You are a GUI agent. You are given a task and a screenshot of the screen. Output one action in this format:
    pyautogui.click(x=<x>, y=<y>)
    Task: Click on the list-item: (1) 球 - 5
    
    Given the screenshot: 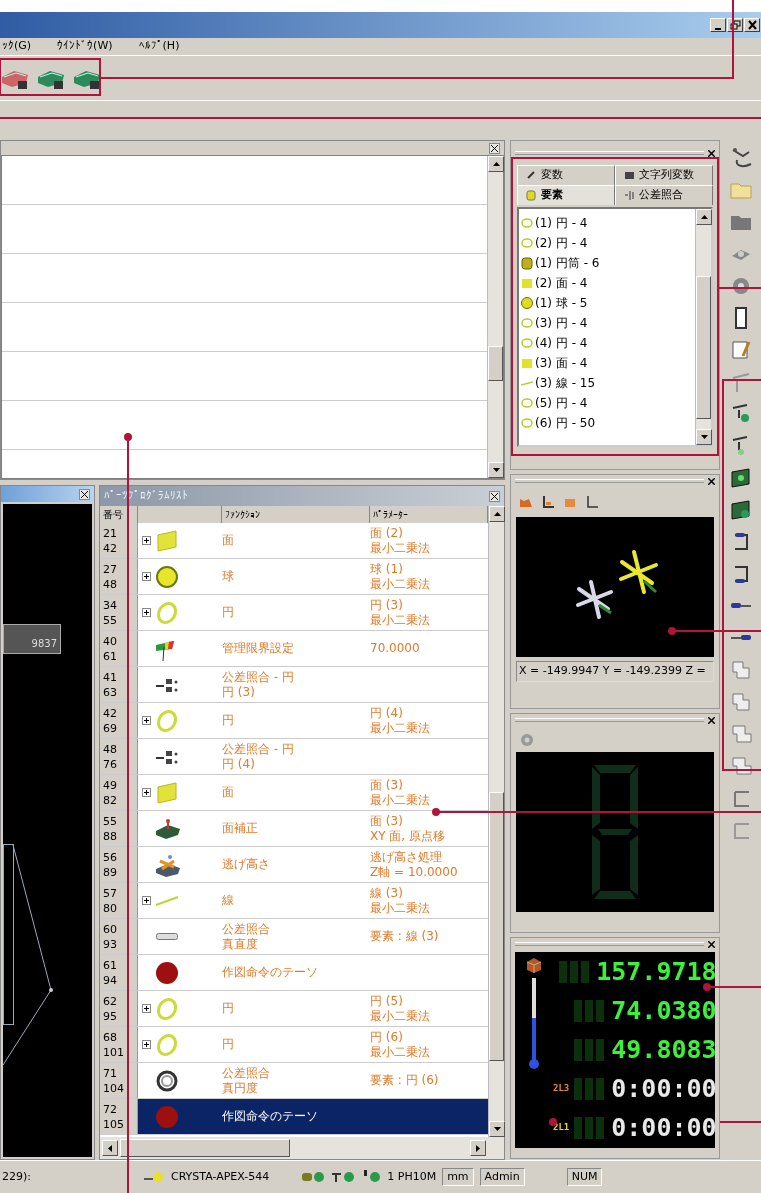 What is the action you would take?
    pyautogui.click(x=607, y=303)
    